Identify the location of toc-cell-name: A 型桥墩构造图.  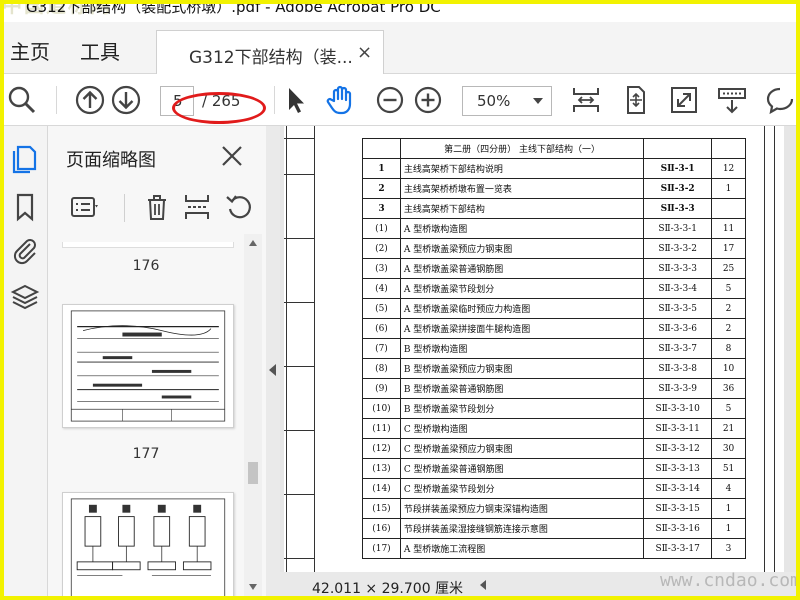
(522, 228).